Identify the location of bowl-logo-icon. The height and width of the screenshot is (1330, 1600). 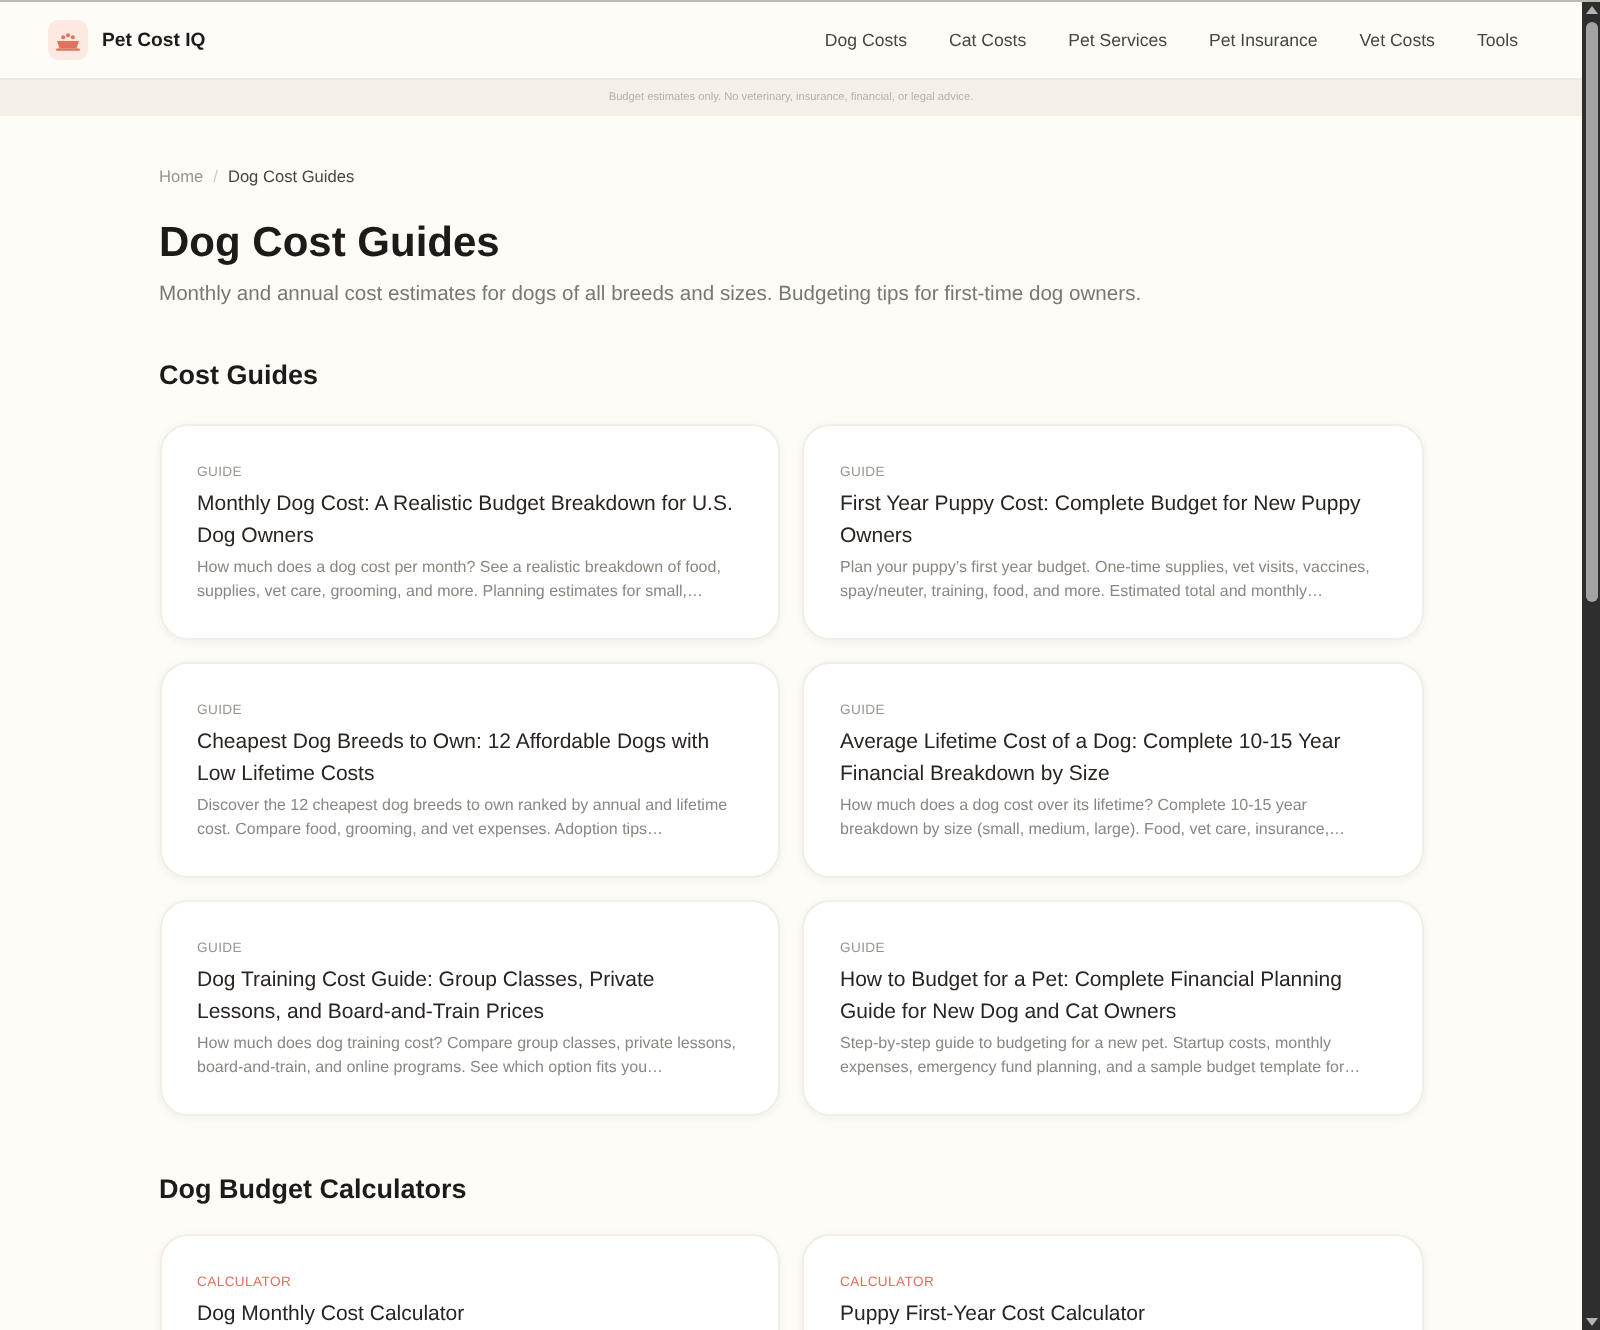
(68, 40).